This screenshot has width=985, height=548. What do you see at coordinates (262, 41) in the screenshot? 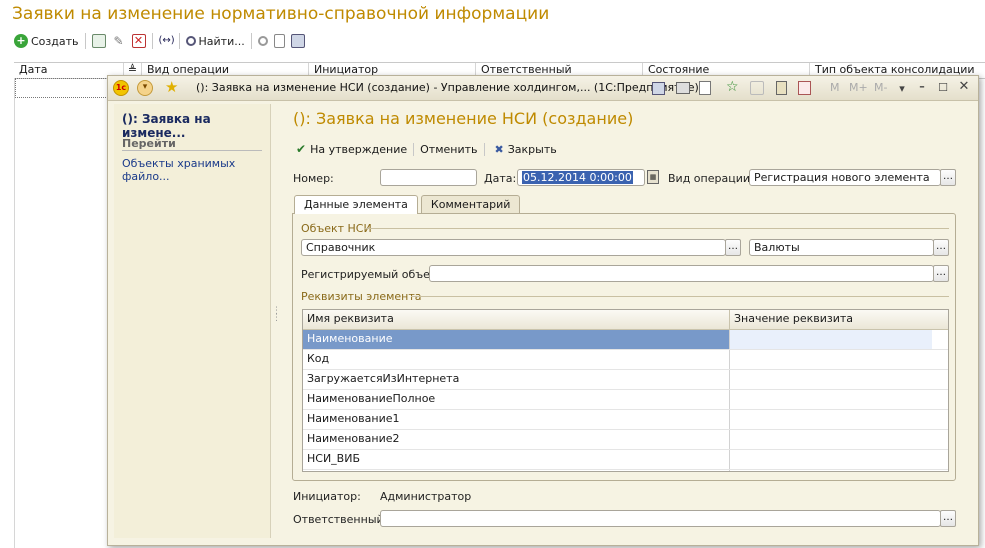
I see `cancel-search-icon` at bounding box center [262, 41].